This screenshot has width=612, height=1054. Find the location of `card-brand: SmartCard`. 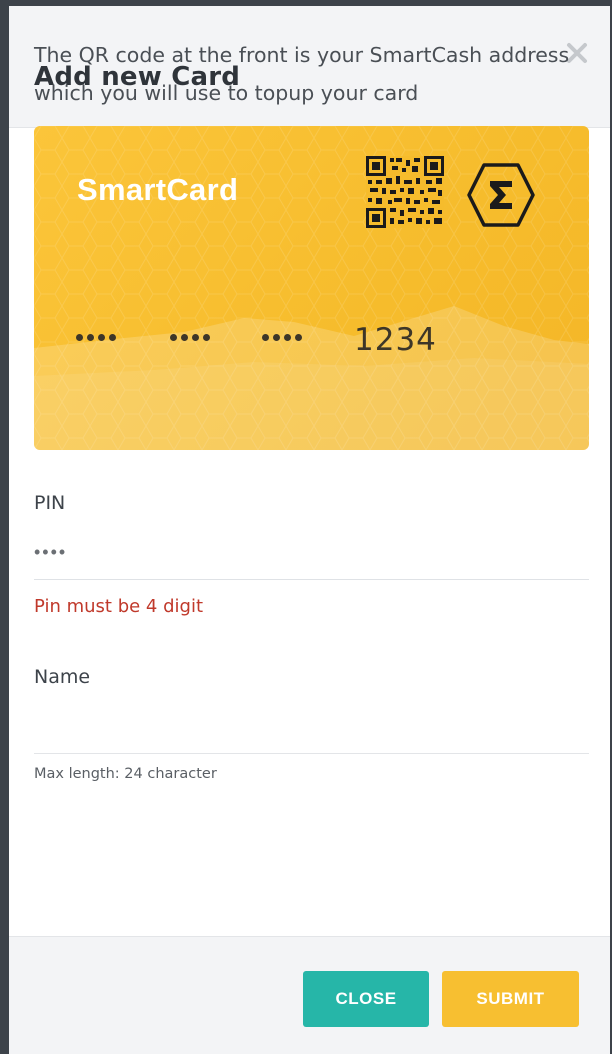

card-brand: SmartCard is located at coordinates (158, 189).